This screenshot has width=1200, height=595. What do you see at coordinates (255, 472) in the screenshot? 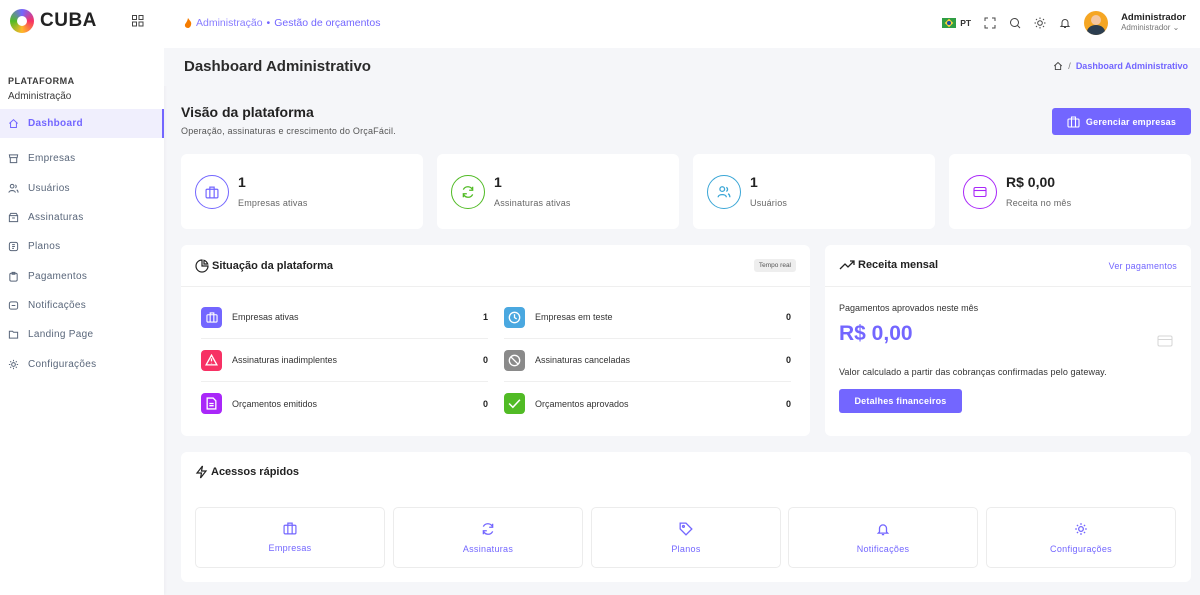
I see `quick-access-title: Acessos rápidos` at bounding box center [255, 472].